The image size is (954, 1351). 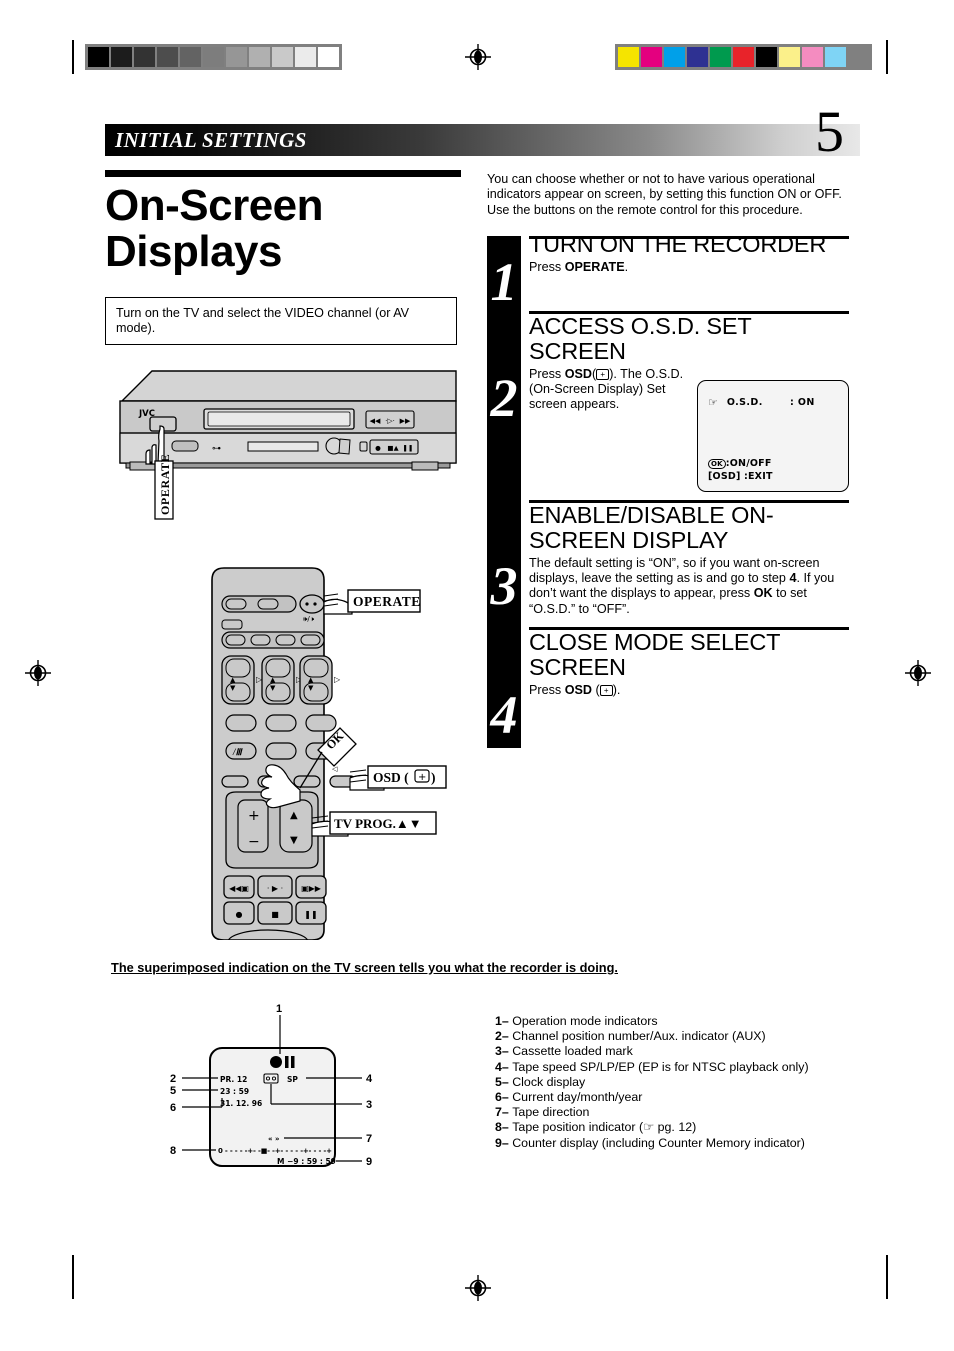 What do you see at coordinates (38, 673) in the screenshot?
I see `registration-target-icon-left` at bounding box center [38, 673].